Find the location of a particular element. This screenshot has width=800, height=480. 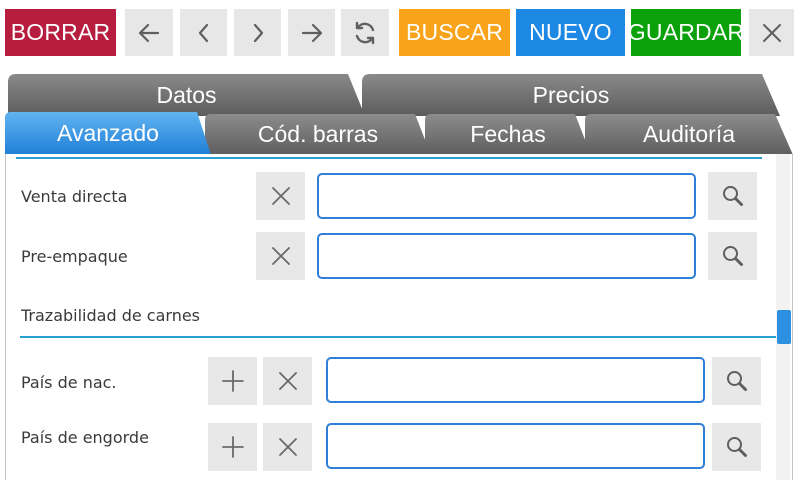

top-separator is located at coordinates (389, 158).